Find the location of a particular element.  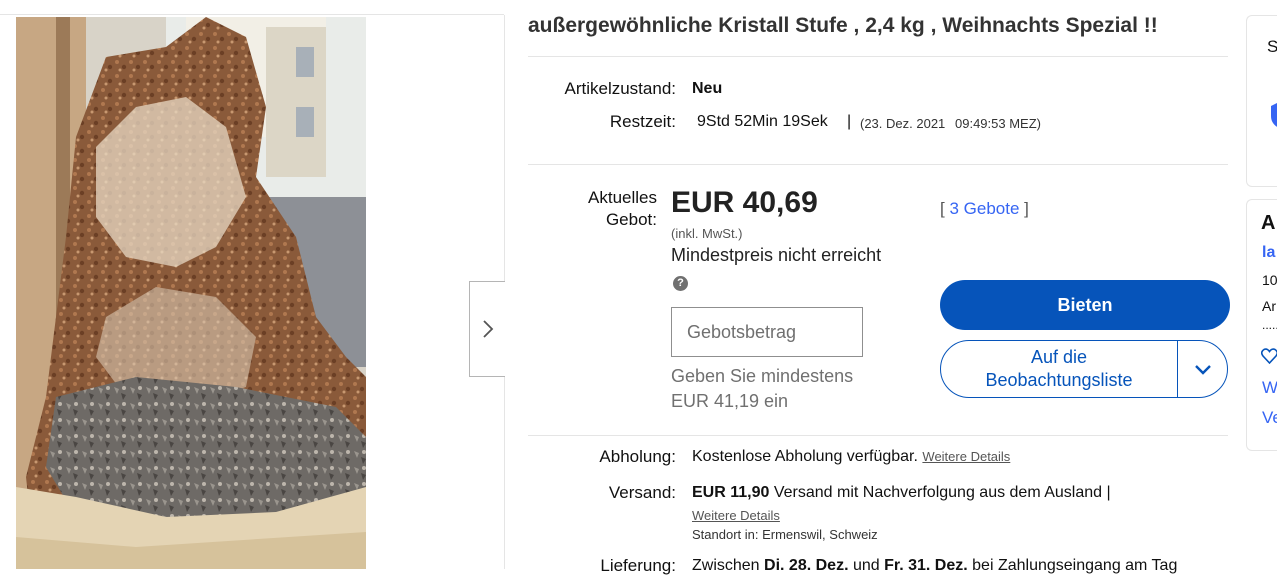

reserve-status: Mindestpreis nicht erreicht is located at coordinates (776, 255).